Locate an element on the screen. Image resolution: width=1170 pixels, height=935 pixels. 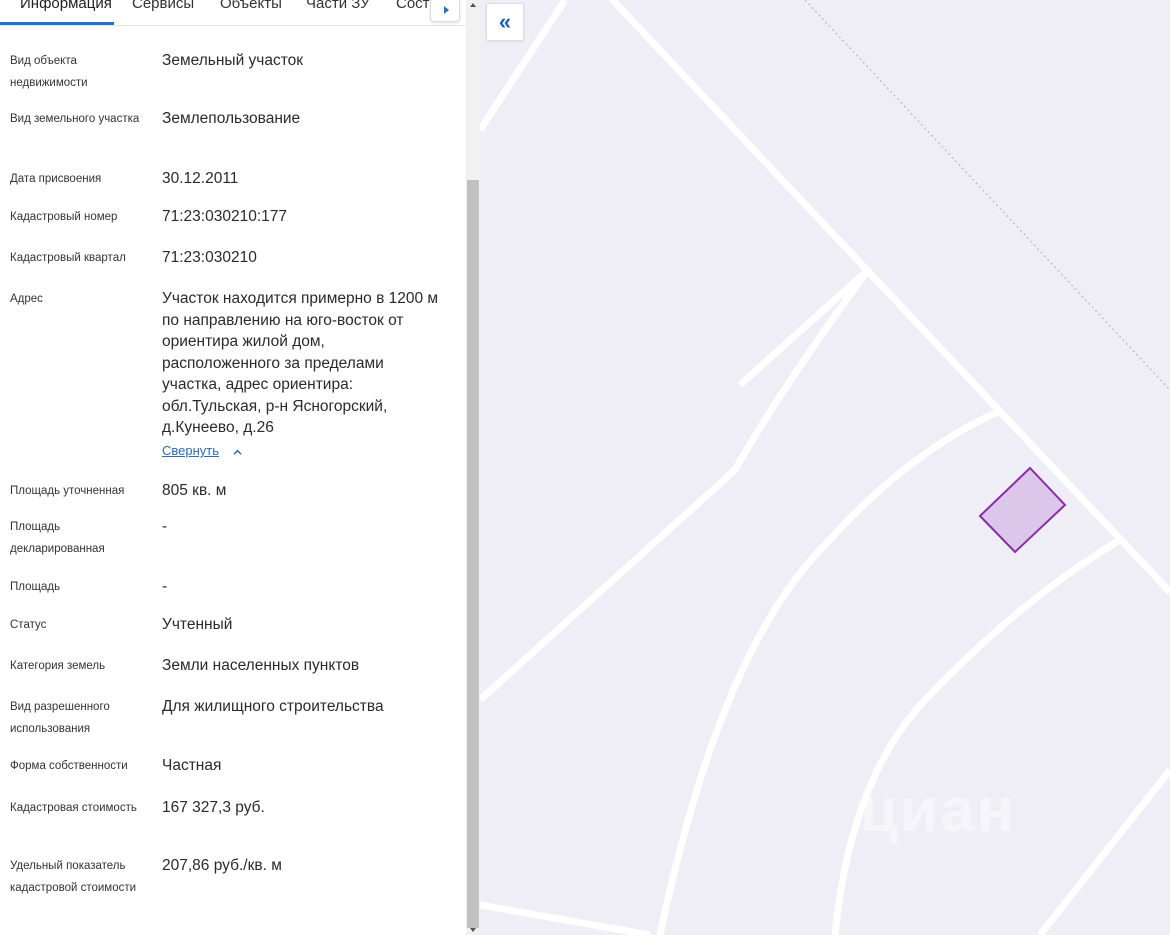
tabs-scroll-right-button is located at coordinates (445, 11).